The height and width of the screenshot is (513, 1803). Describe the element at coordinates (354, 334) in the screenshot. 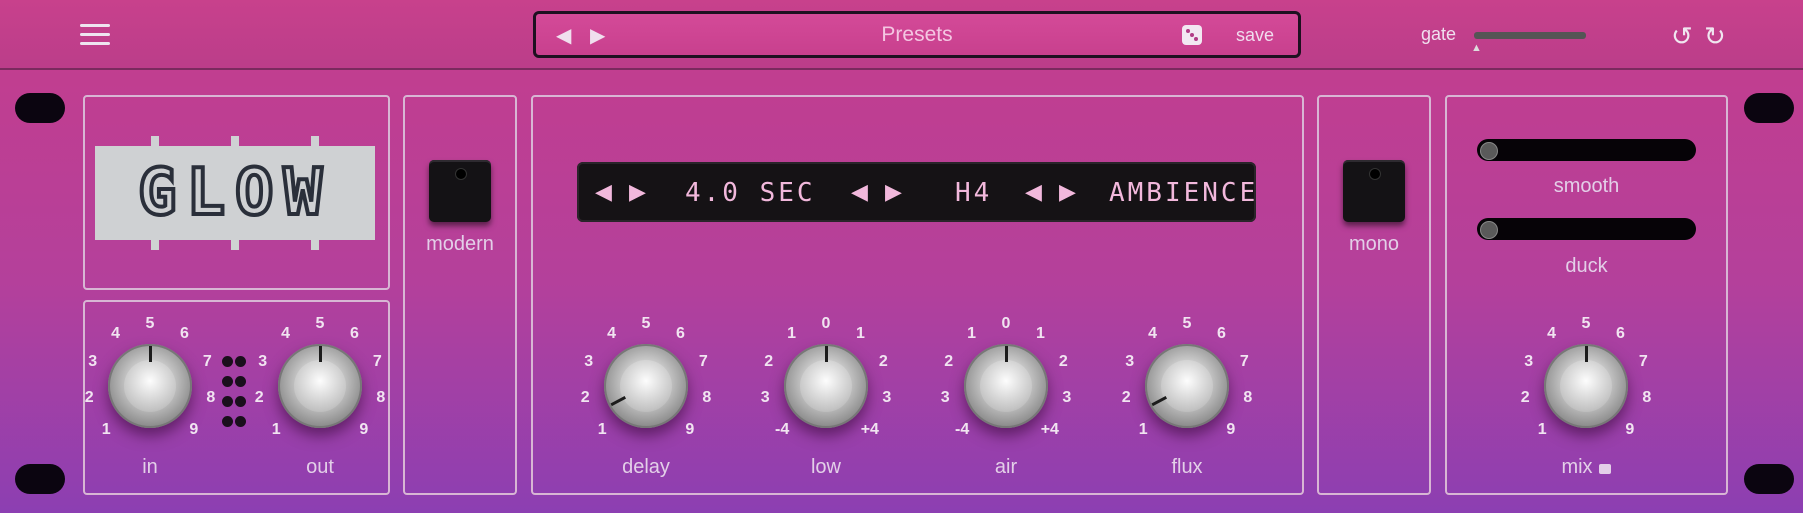

I see `out-tick: 6` at that location.